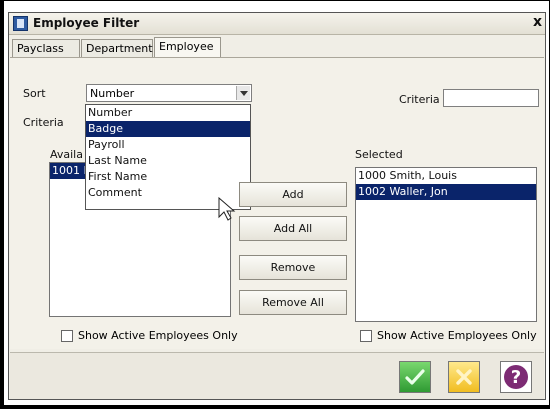 The image size is (550, 409). Describe the element at coordinates (243, 93) in the screenshot. I see `chevron-down-icon` at that location.